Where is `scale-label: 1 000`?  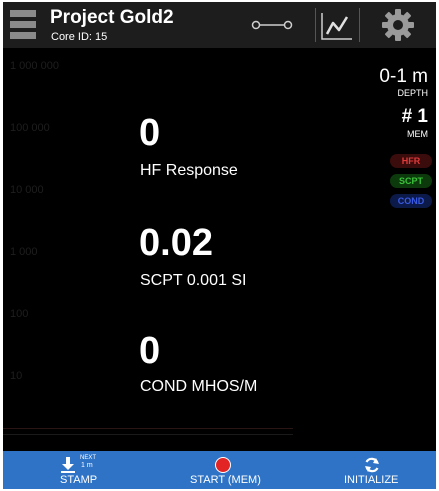
scale-label: 1 000 is located at coordinates (24, 252).